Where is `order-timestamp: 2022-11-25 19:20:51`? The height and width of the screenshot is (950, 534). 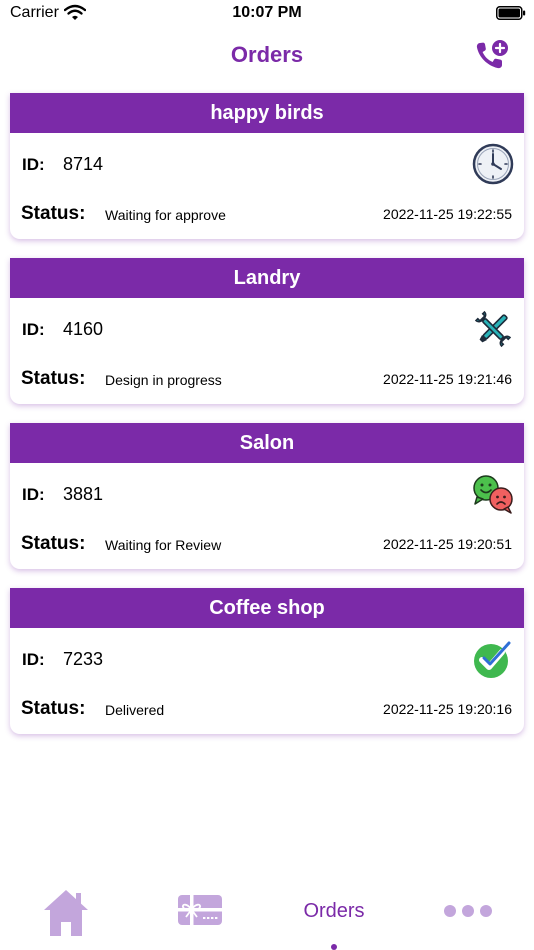
order-timestamp: 2022-11-25 19:20:51 is located at coordinates (447, 544).